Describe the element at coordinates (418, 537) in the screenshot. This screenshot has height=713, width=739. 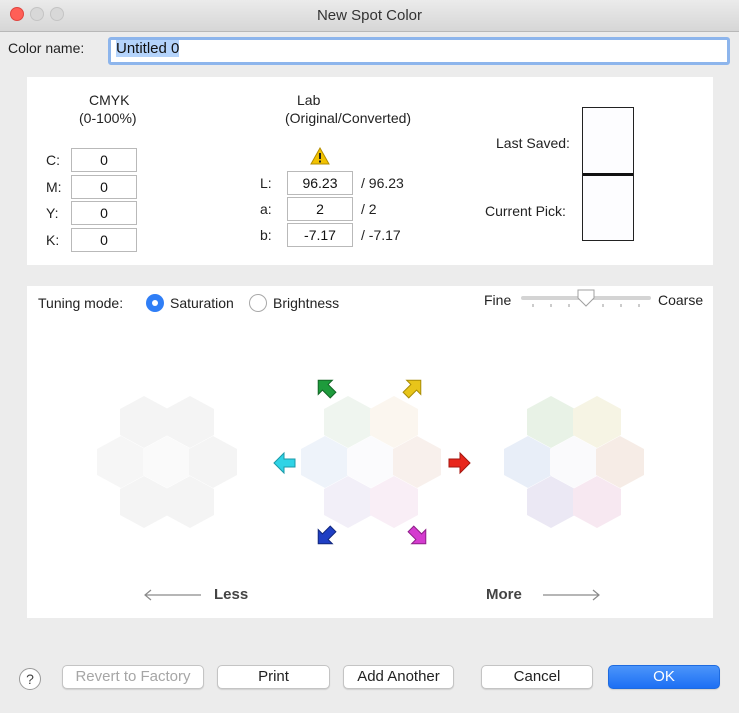
I see `magenta-arrow-icon` at that location.